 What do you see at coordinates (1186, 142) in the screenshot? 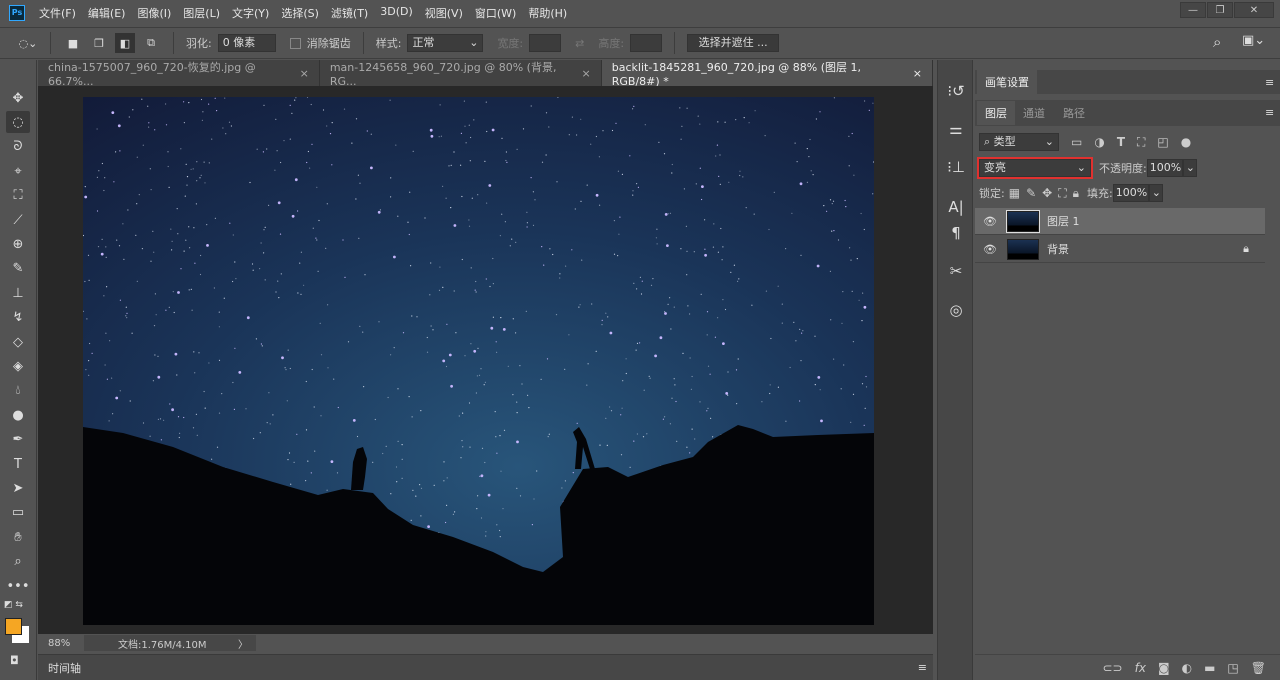
I see `filter-toggle-icon: ●` at bounding box center [1186, 142].